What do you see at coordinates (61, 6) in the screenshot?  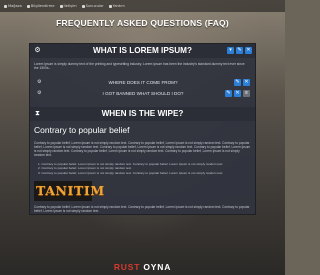 I see `mail-icon` at bounding box center [61, 6].